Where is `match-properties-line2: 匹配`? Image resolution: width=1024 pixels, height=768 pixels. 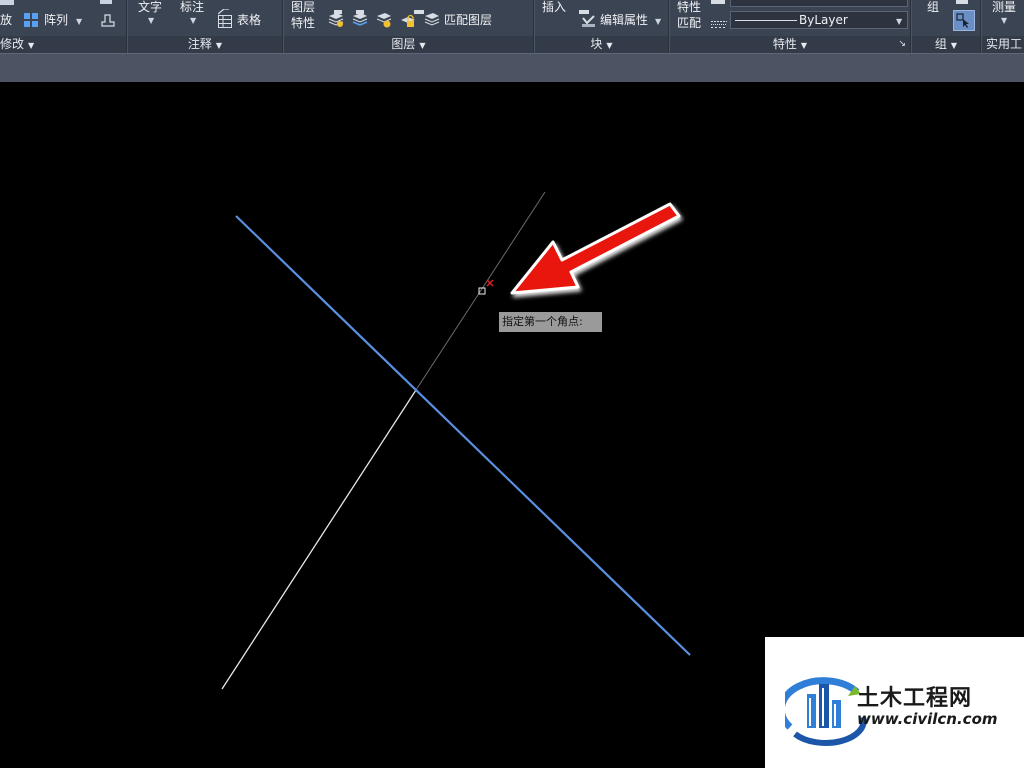 match-properties-line2: 匹配 is located at coordinates (689, 23).